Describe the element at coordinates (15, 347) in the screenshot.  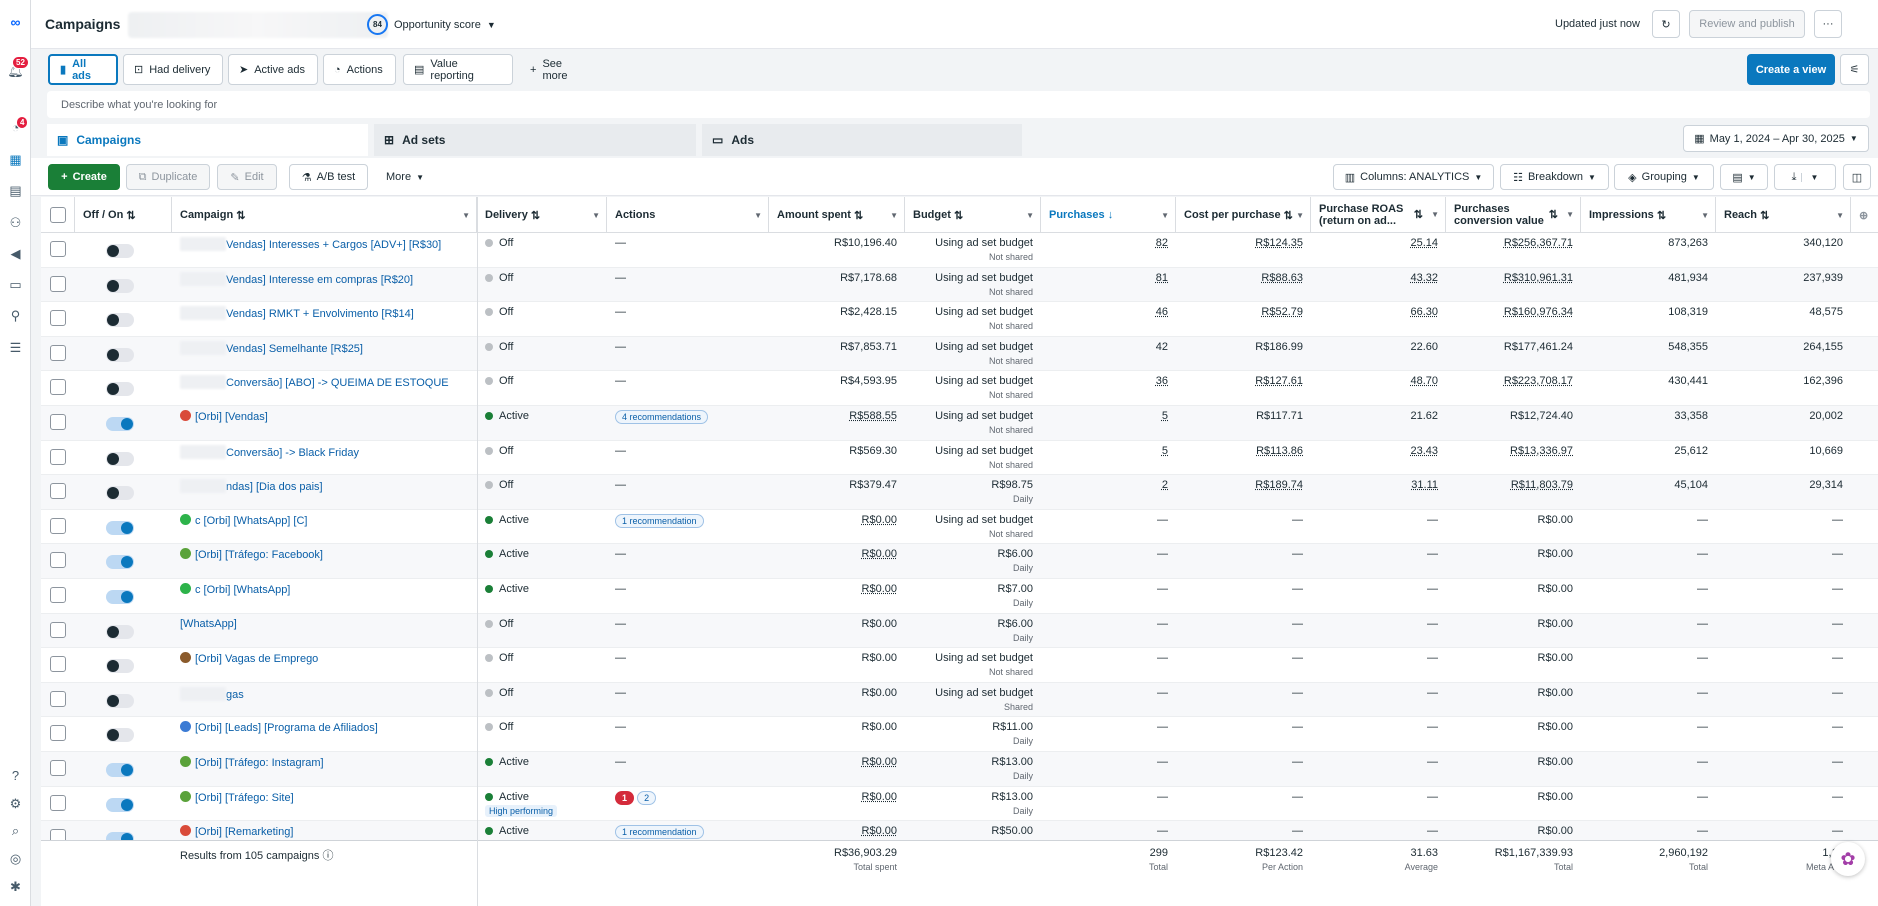
I see `menu-icon: ☰` at that location.